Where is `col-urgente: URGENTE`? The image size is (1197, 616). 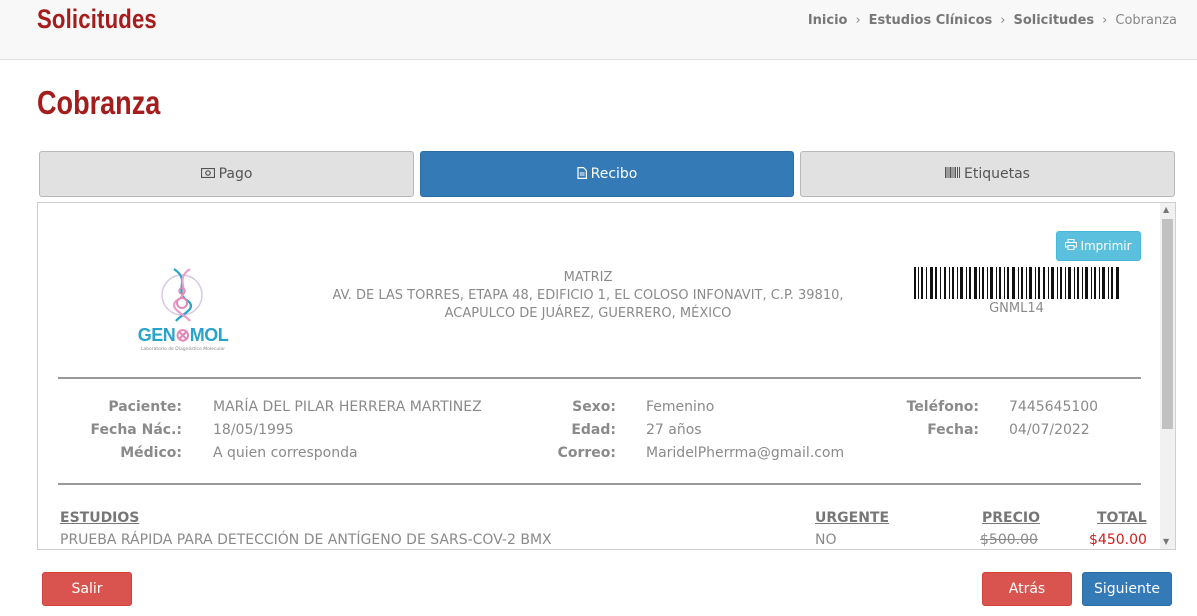
col-urgente: URGENTE is located at coordinates (852, 518).